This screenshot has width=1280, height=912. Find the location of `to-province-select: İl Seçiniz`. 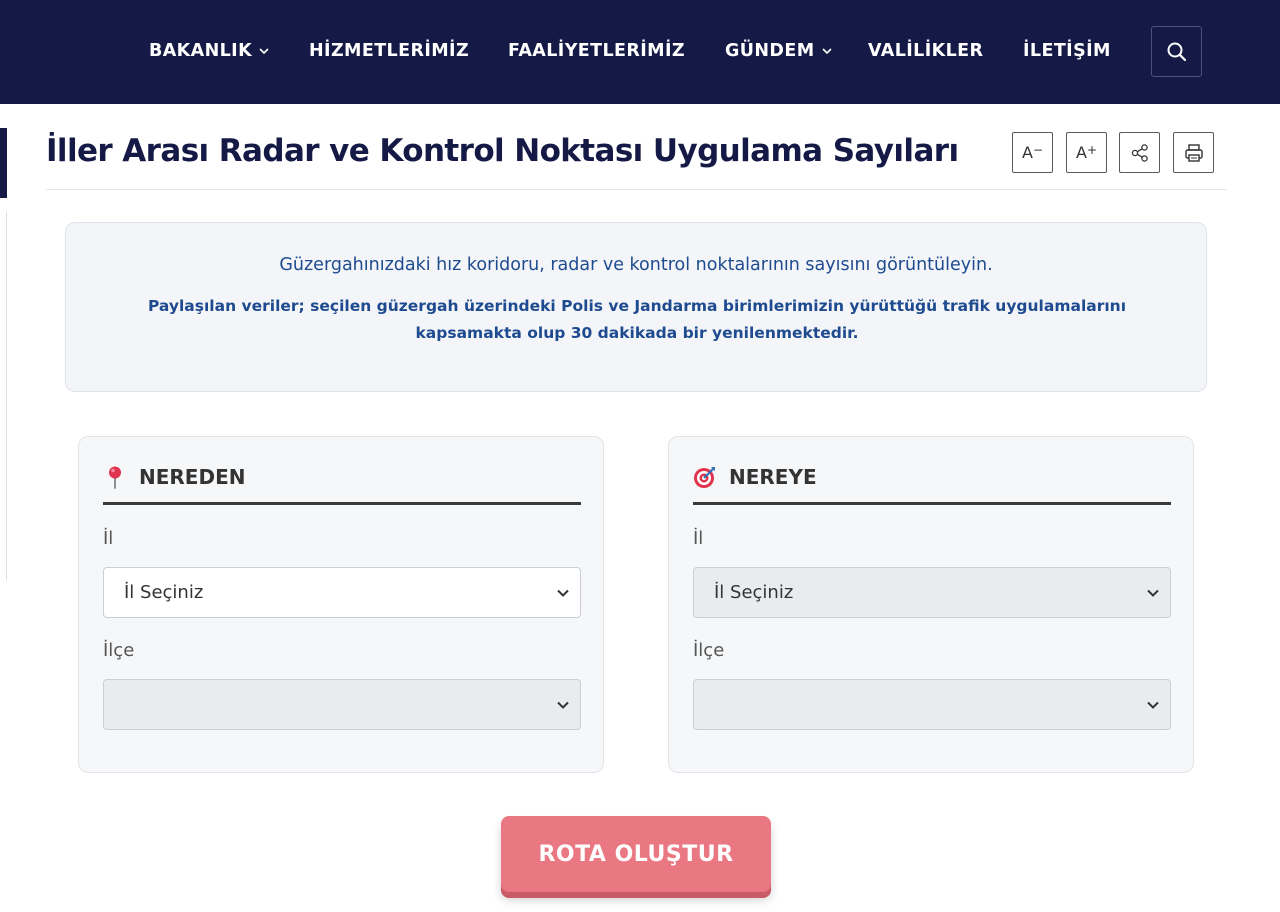

to-province-select: İl Seçiniz is located at coordinates (932, 592).